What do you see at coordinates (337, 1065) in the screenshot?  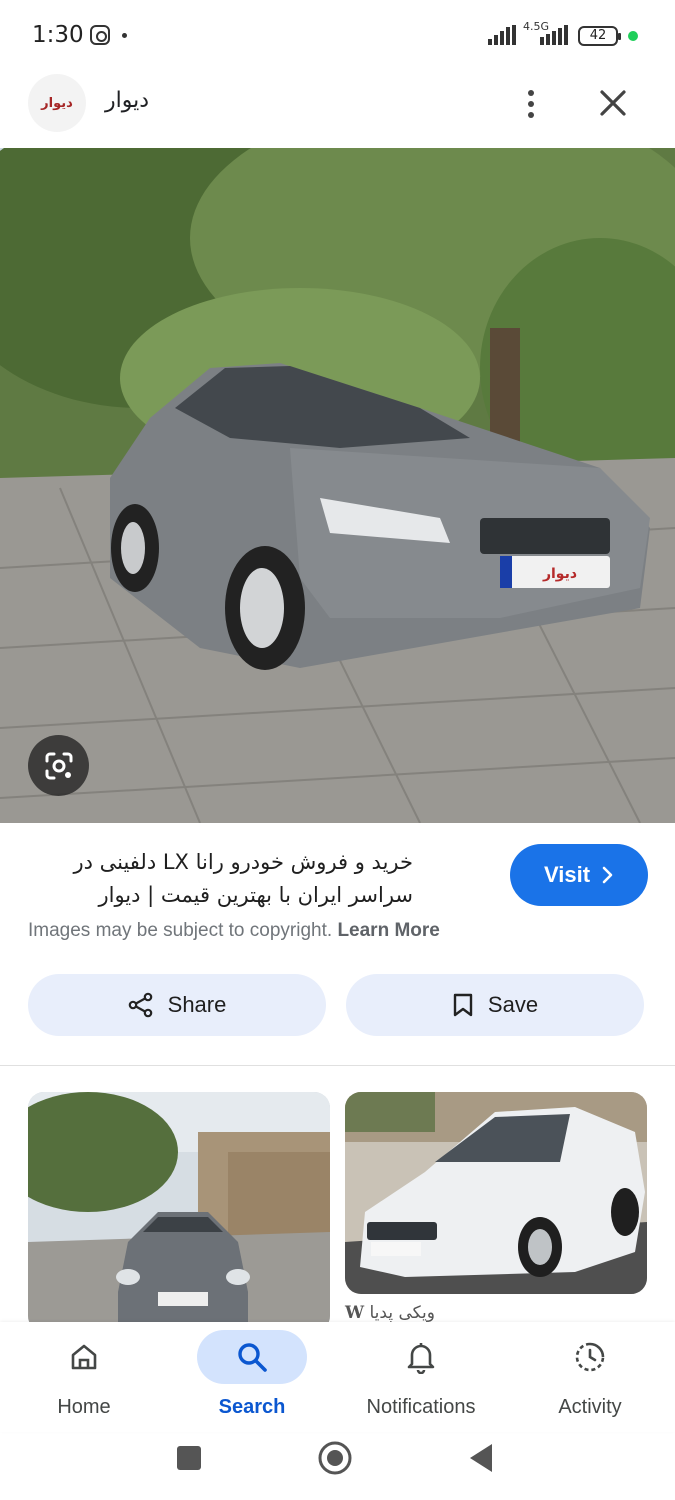 I see `divider` at bounding box center [337, 1065].